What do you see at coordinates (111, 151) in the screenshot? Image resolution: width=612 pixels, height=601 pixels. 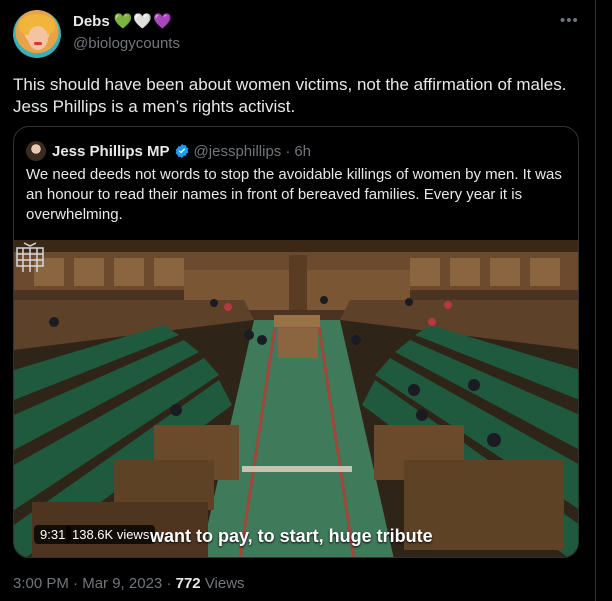 I see `quoted-display-name: Jess Phillips MP` at bounding box center [111, 151].